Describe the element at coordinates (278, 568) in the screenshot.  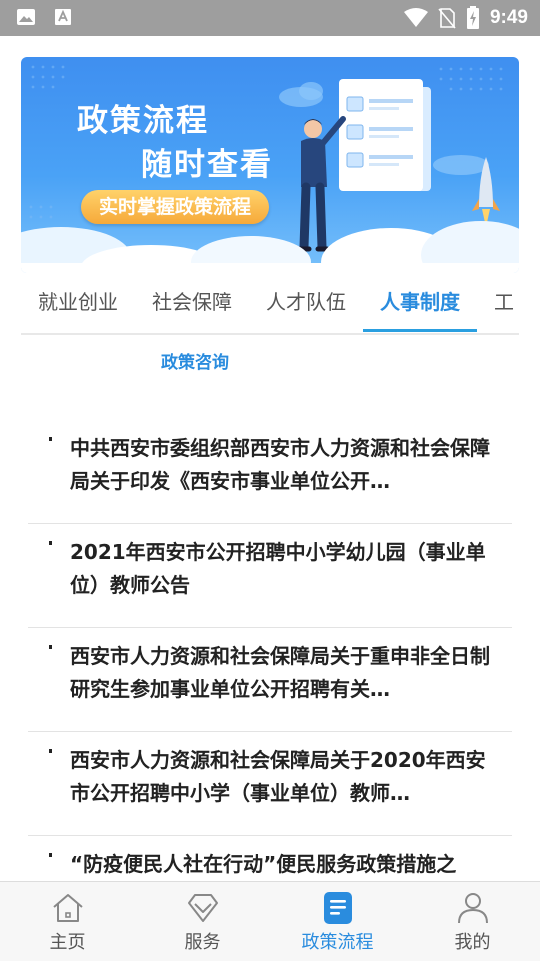
I see `list-item-title: 2021年西安市公开招聘中小学幼儿园（事业单位）教师公告` at that location.